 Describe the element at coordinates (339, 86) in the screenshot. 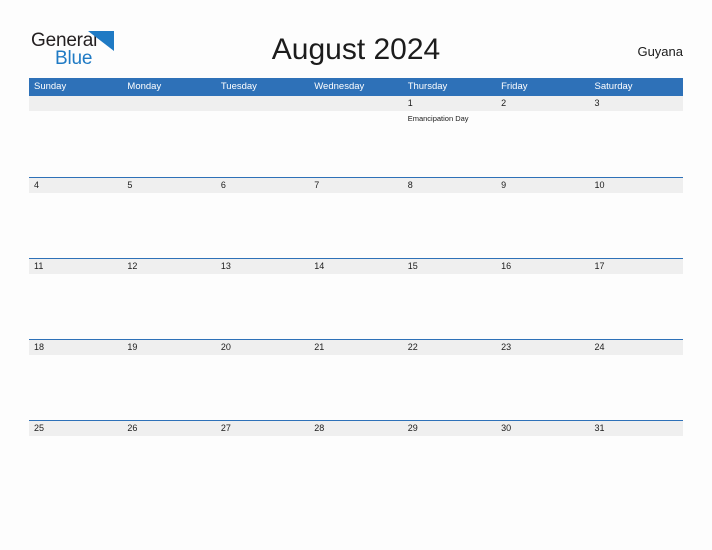

I see `weekday-header-wednesday: Wednesday` at that location.